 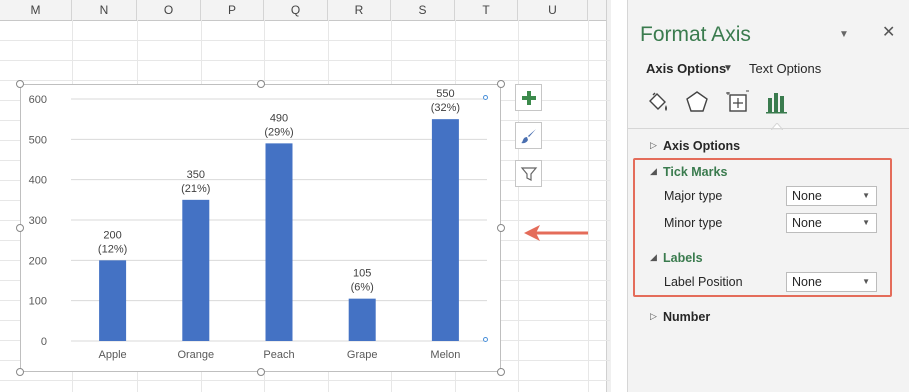 What do you see at coordinates (38, 221) in the screenshot?
I see `y-tick-label: 300` at bounding box center [38, 221].